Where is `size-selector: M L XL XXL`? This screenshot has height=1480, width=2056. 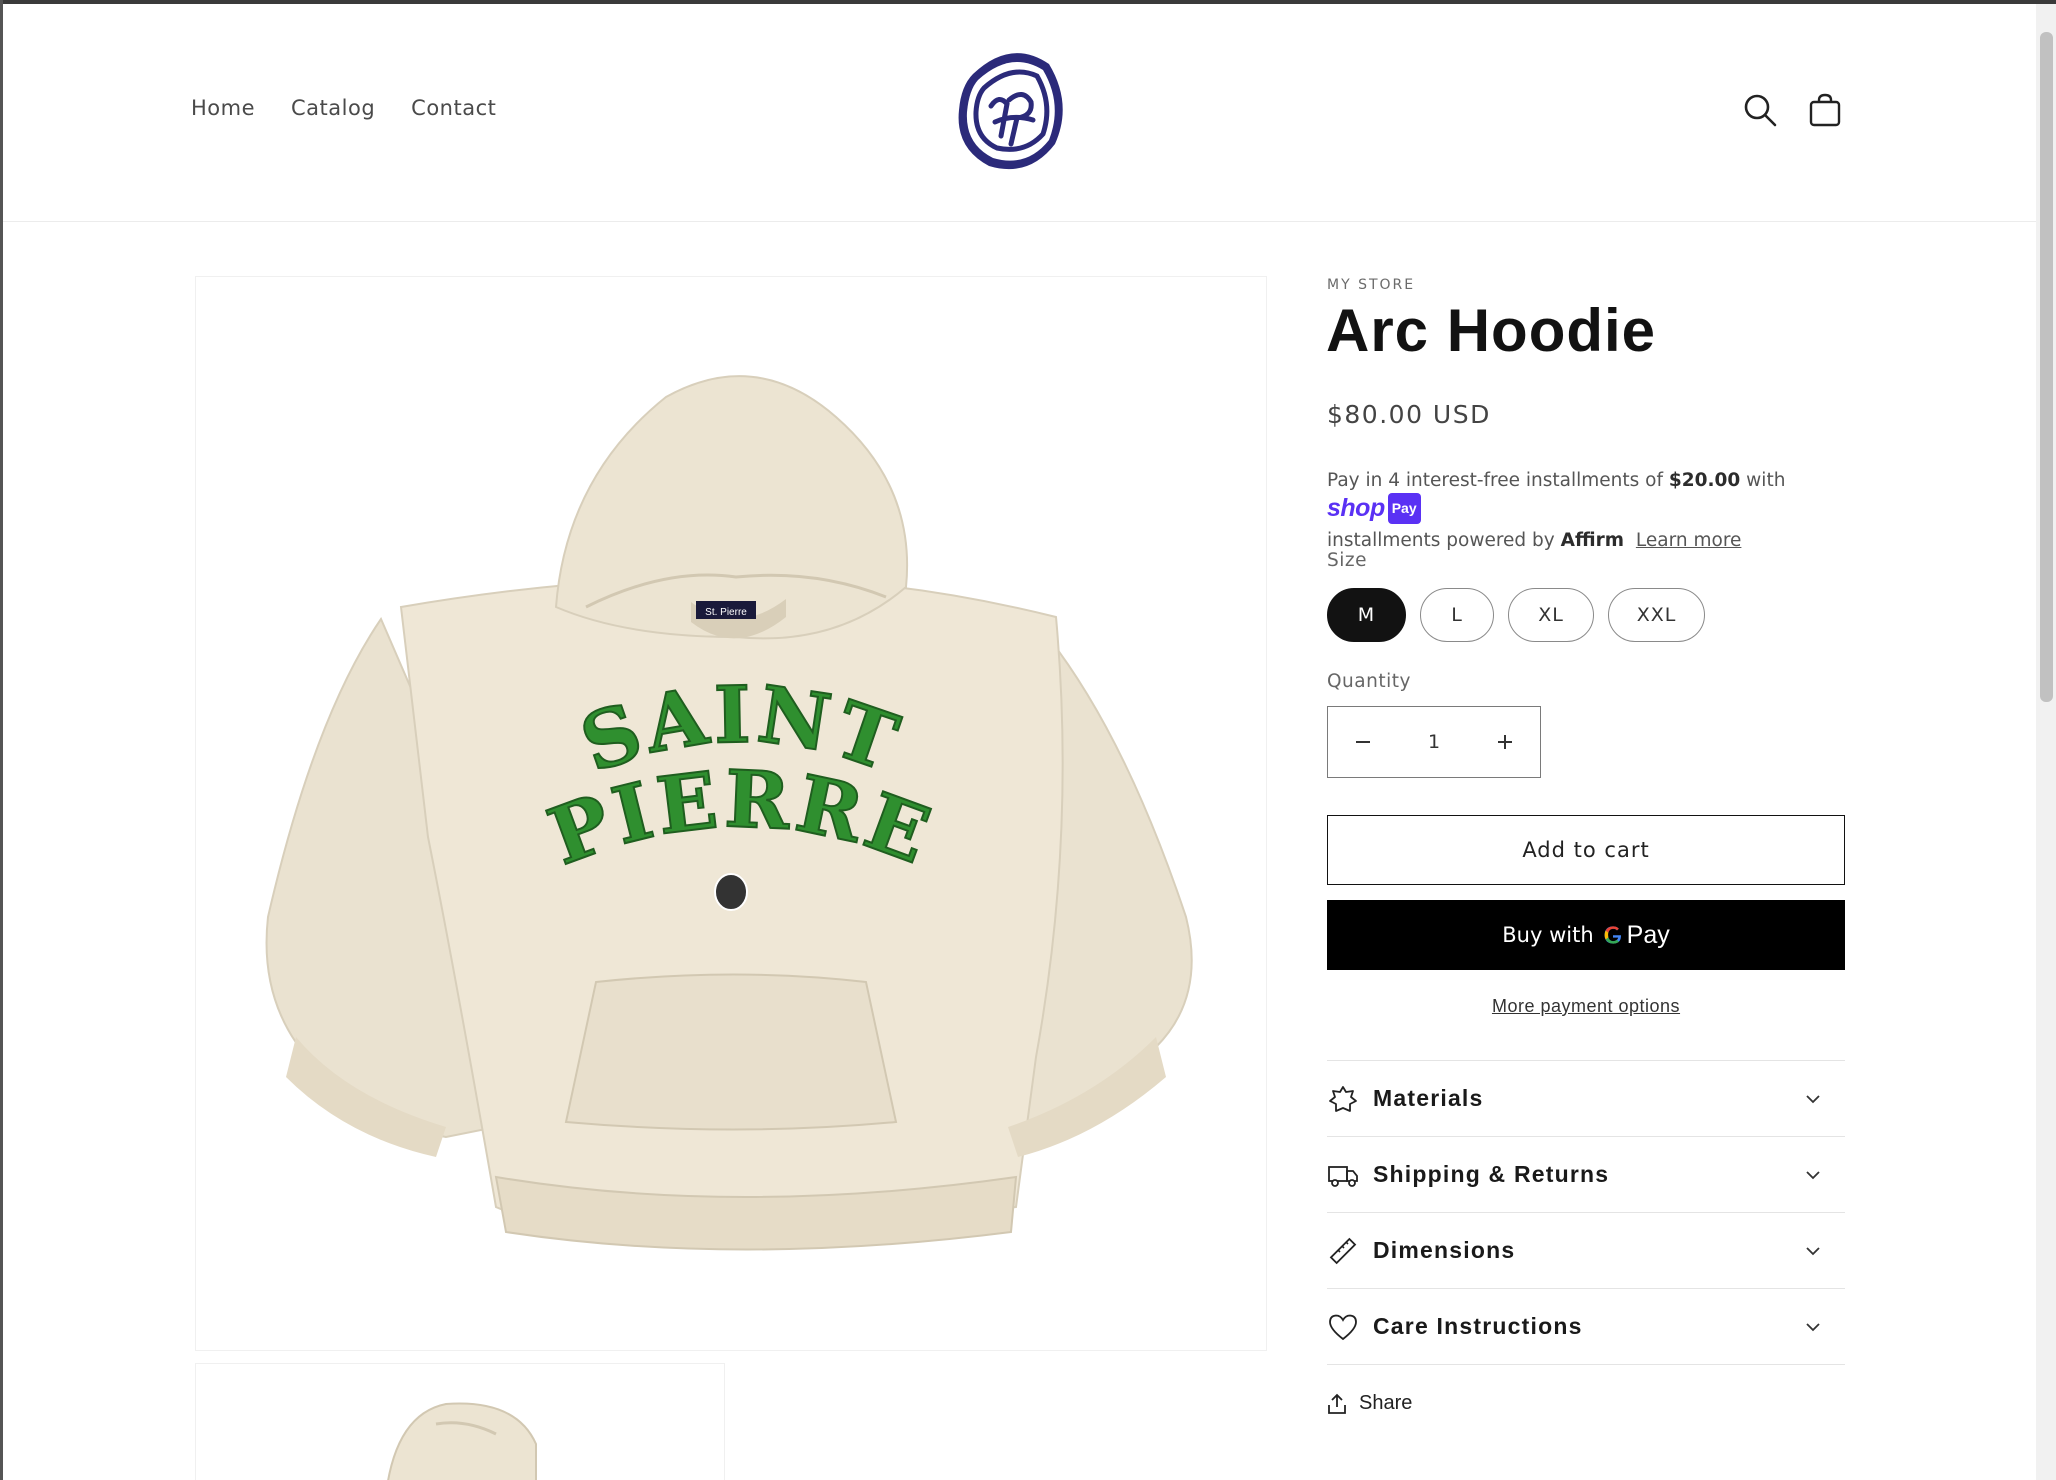
size-selector: M L XL XXL is located at coordinates (1516, 615).